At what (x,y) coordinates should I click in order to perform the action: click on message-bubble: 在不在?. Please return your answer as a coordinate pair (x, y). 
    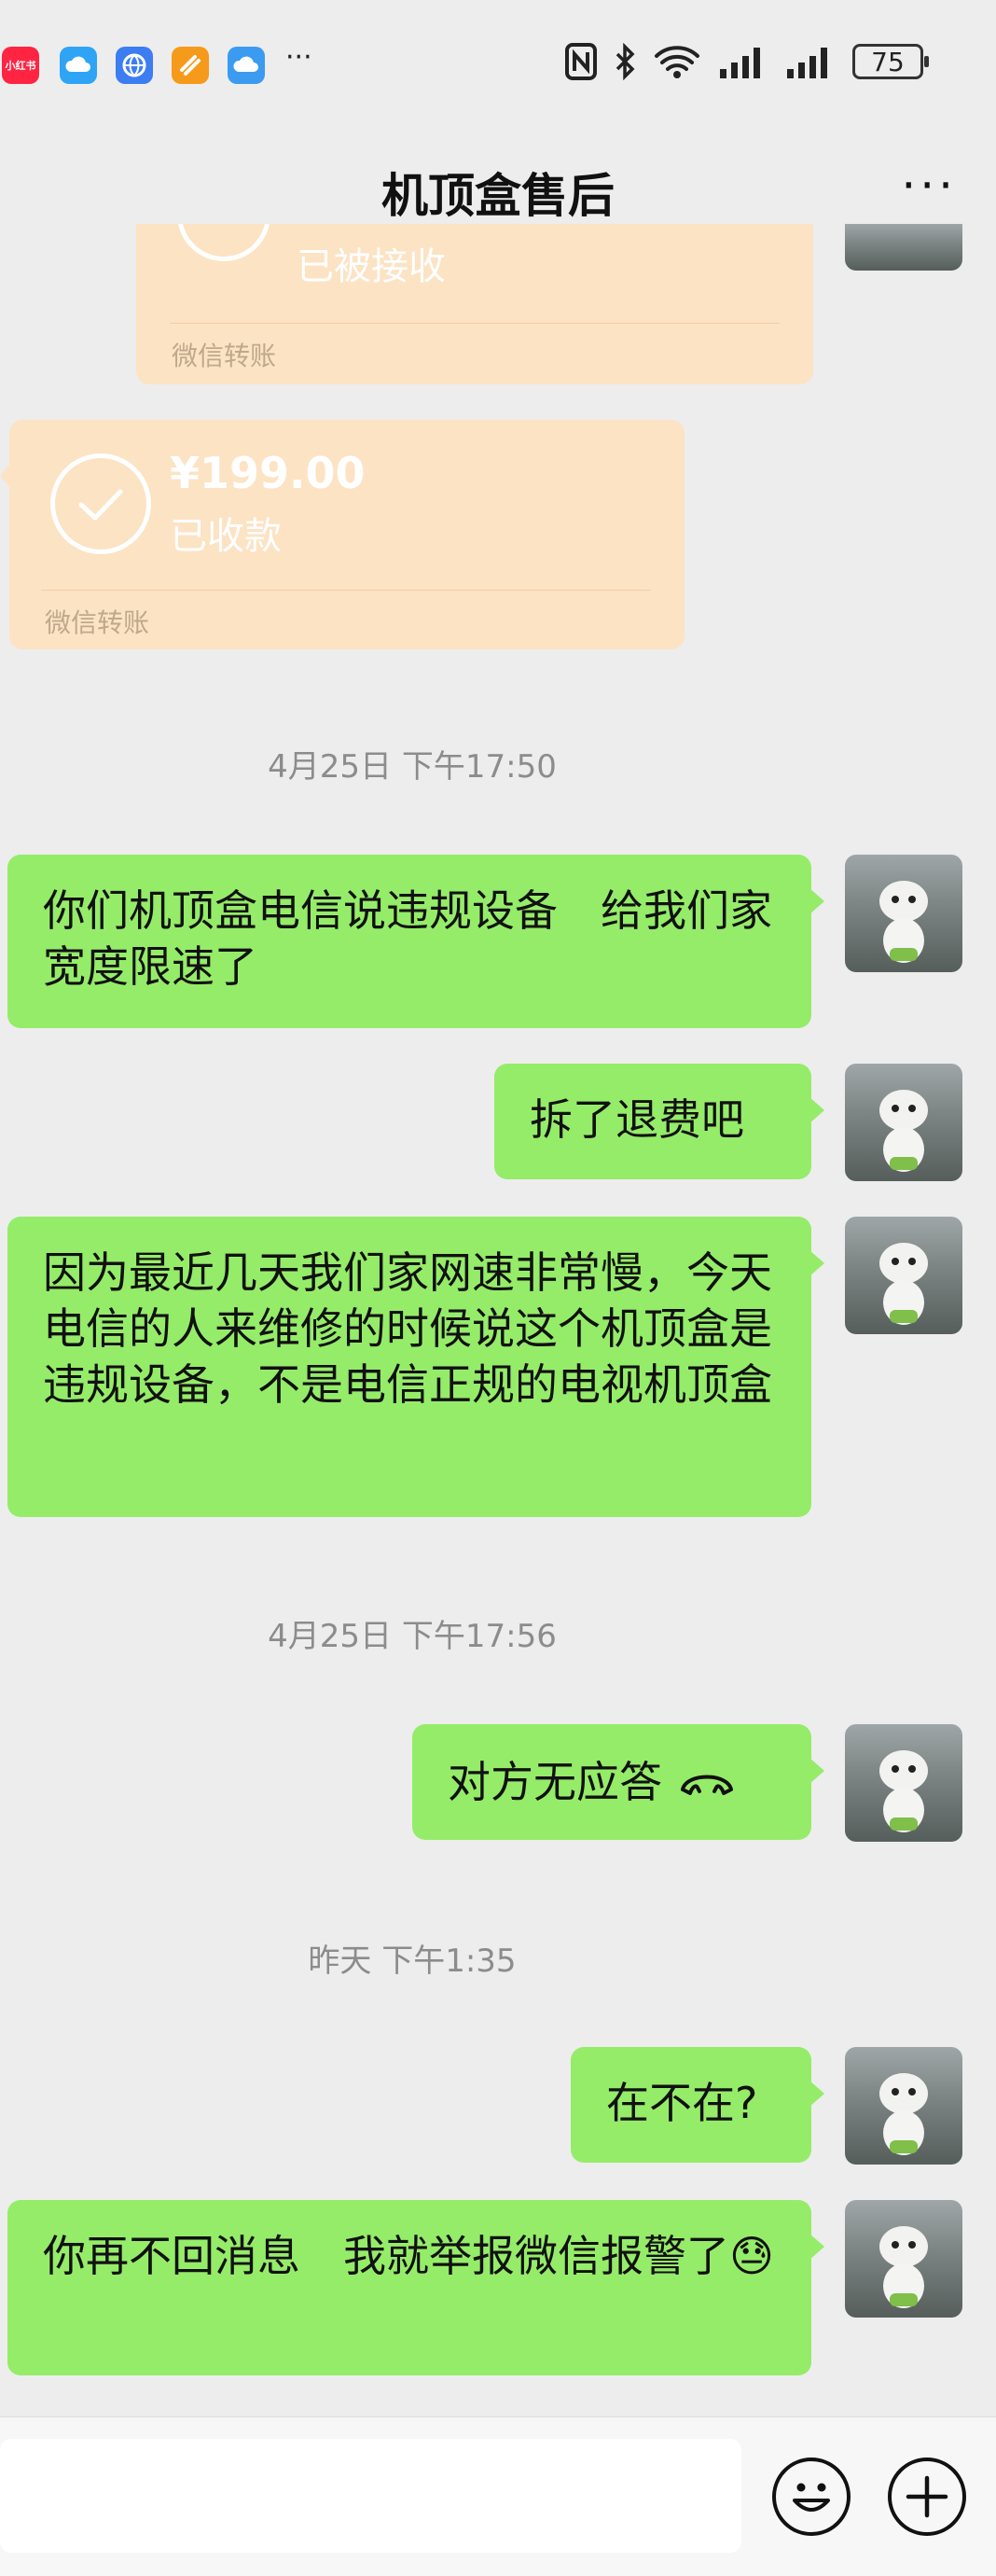
    Looking at the image, I should click on (697, 2105).